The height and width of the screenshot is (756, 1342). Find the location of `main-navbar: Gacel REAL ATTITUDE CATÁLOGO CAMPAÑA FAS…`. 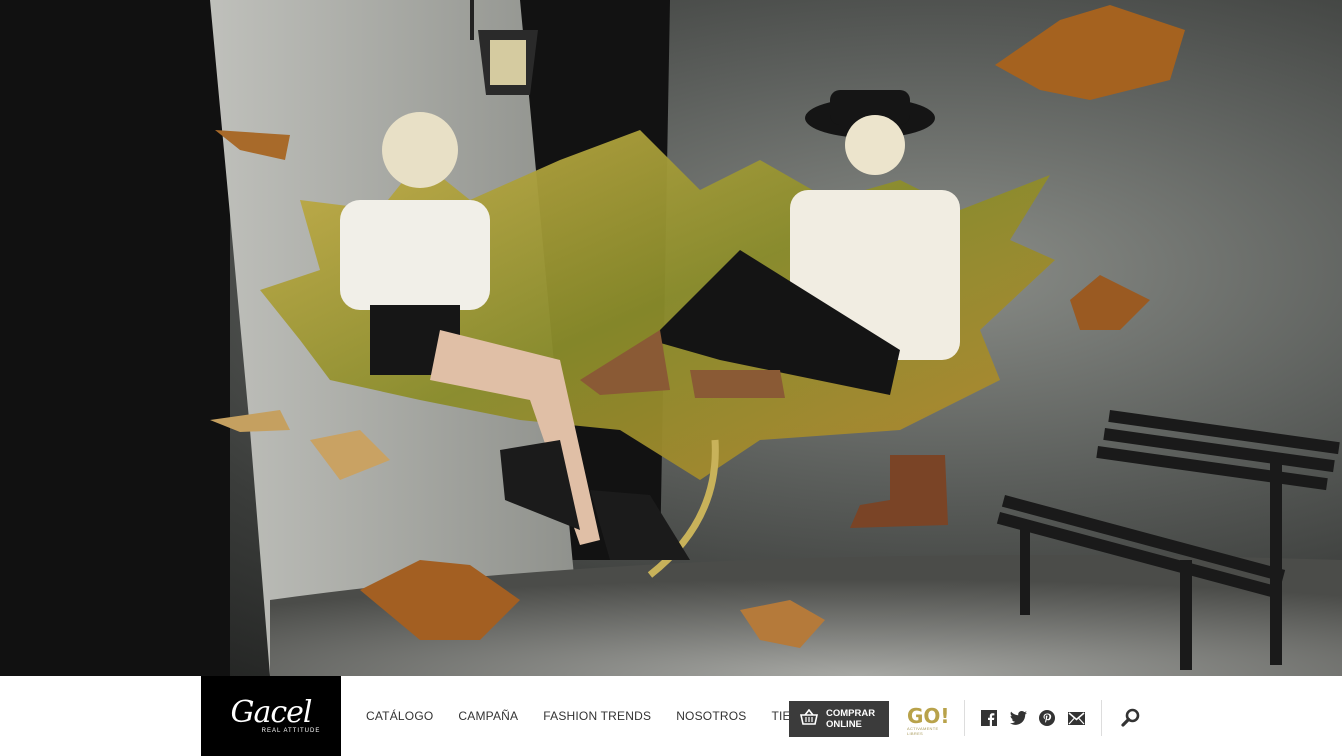

main-navbar: Gacel REAL ATTITUDE CATÁLOGO CAMPAÑA FAS… is located at coordinates (671, 716).